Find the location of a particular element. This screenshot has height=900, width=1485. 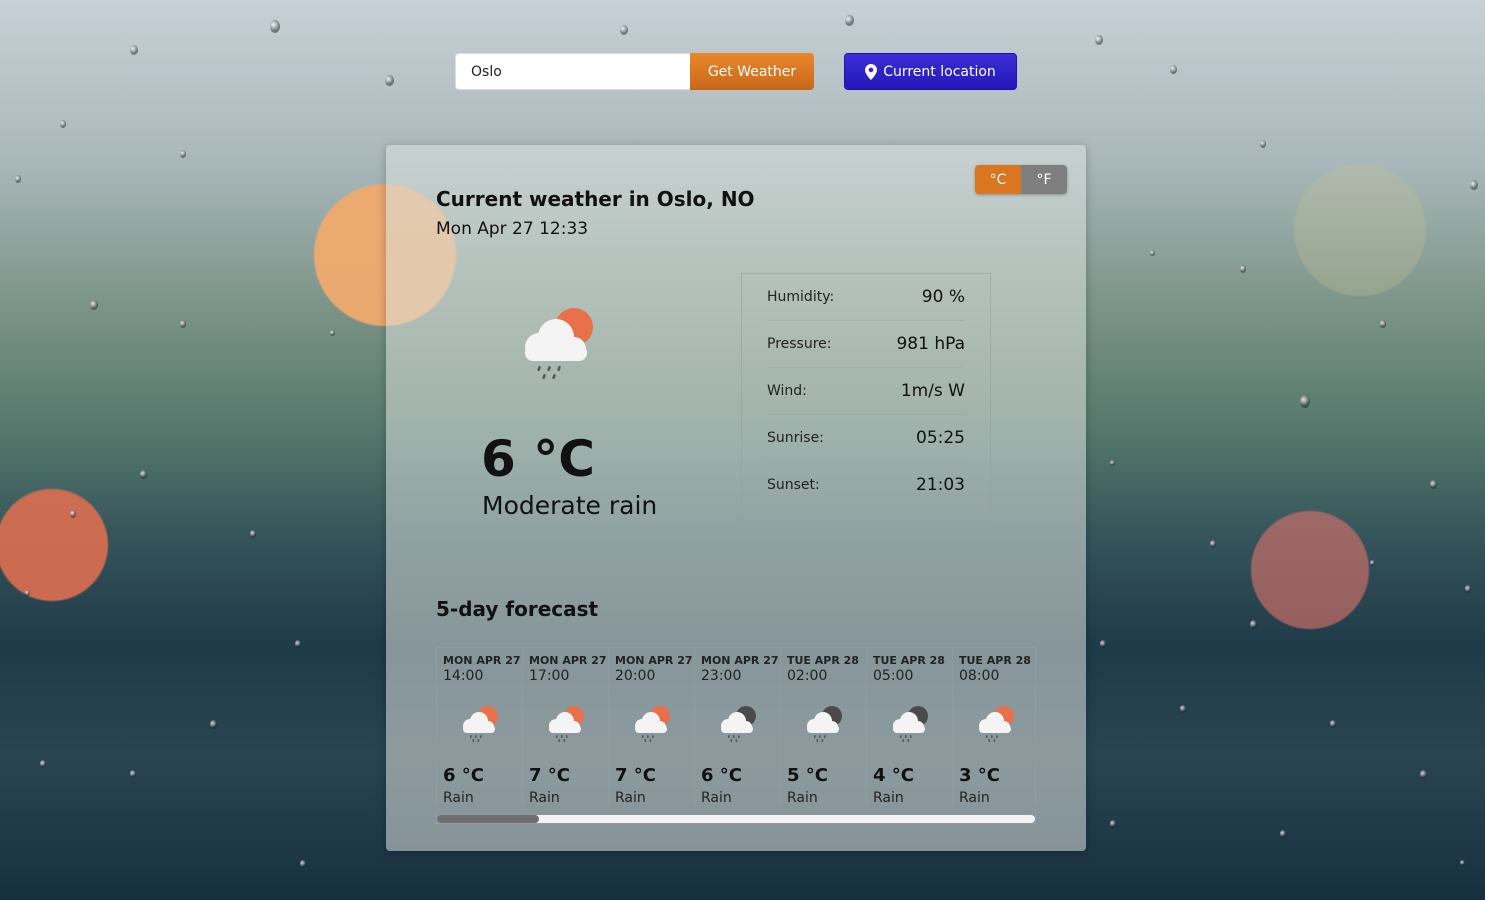

forecast-title: 5-day forecast is located at coordinates (517, 609).